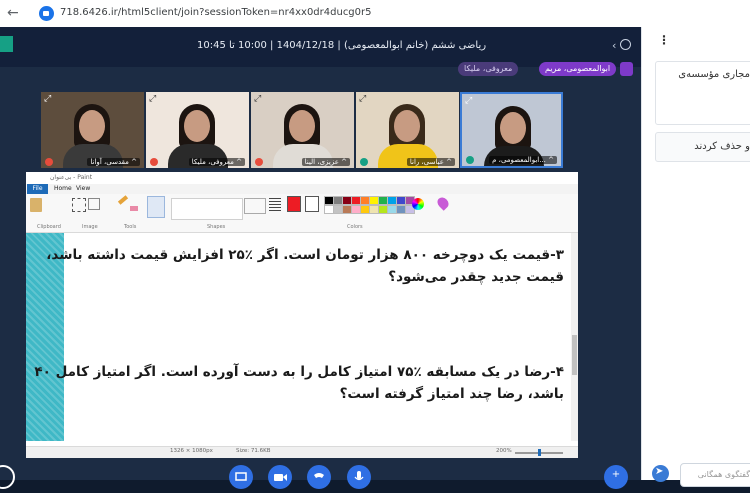 The width and height of the screenshot is (750, 493). What do you see at coordinates (6, 44) in the screenshot?
I see `user-list-toggle` at bounding box center [6, 44].